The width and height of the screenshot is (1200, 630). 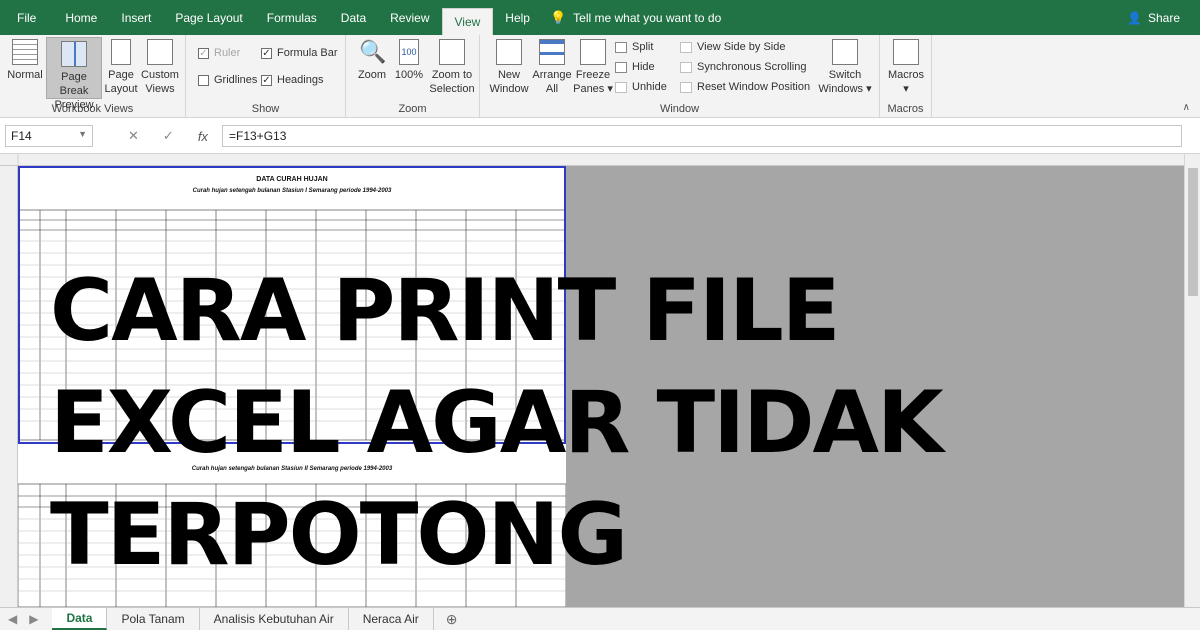 I want to click on menu-insert: Insert, so click(x=136, y=17).